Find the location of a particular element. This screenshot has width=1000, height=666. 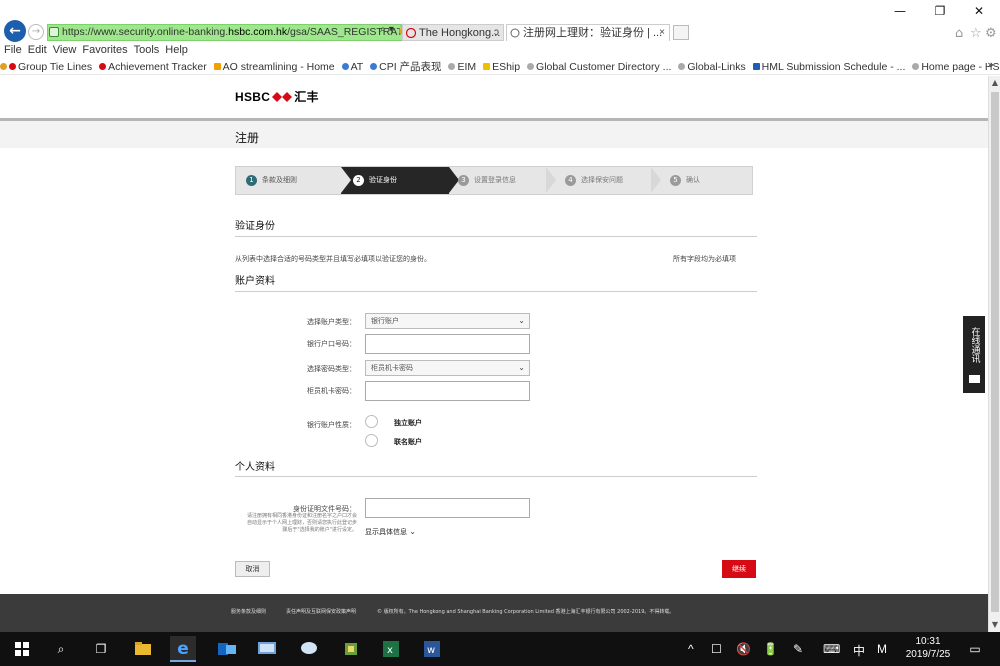

url-prefix: https://www.security.online-banking. is located at coordinates (145, 32).